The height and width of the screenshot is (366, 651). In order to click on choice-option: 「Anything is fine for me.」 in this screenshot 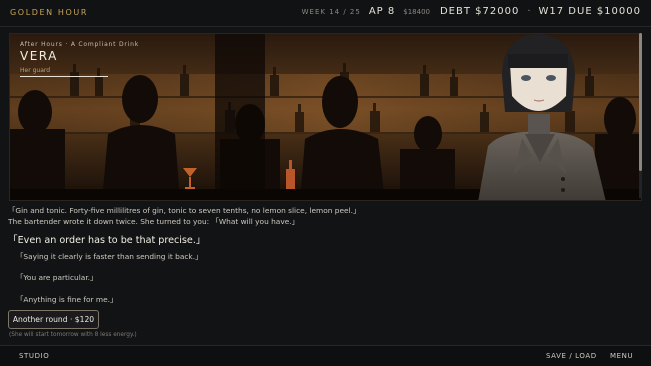, I will do `click(66, 299)`.